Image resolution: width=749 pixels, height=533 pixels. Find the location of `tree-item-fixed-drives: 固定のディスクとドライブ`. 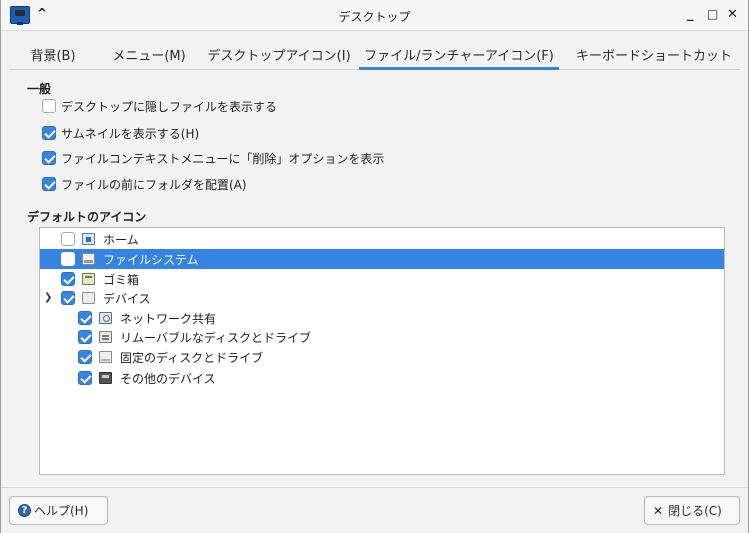

tree-item-fixed-drives: 固定のディスクとドライブ is located at coordinates (382, 357).